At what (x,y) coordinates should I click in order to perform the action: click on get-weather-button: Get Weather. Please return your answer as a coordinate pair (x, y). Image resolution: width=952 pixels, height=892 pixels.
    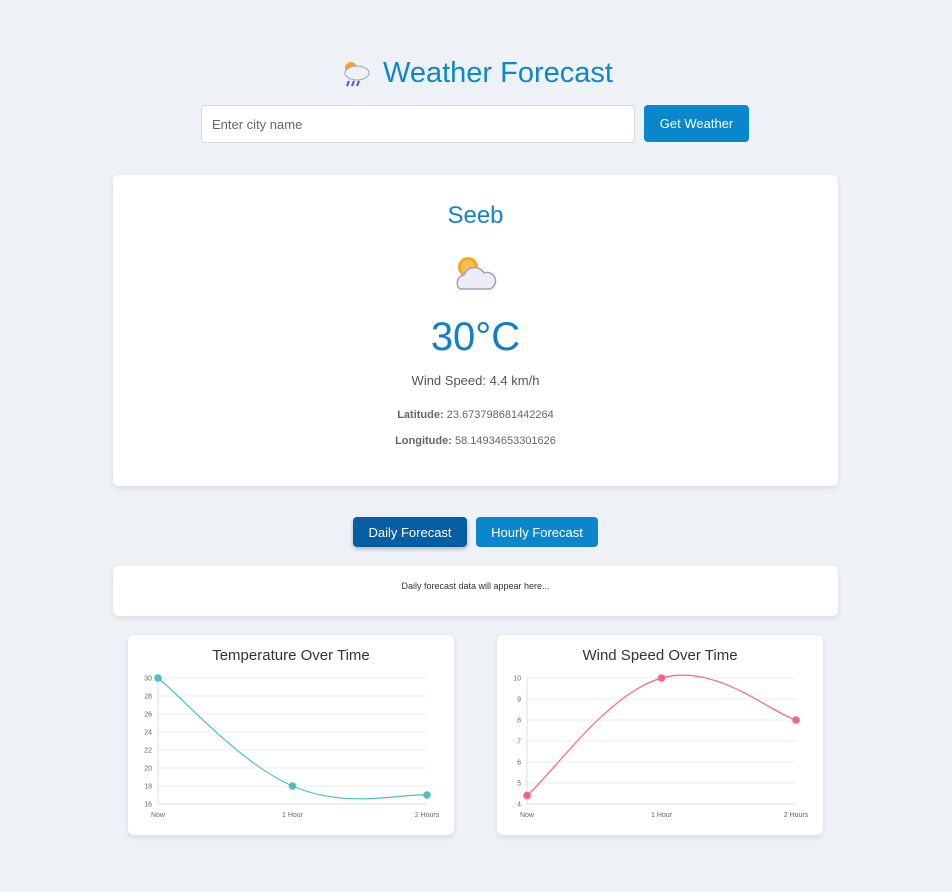
    Looking at the image, I should click on (696, 123).